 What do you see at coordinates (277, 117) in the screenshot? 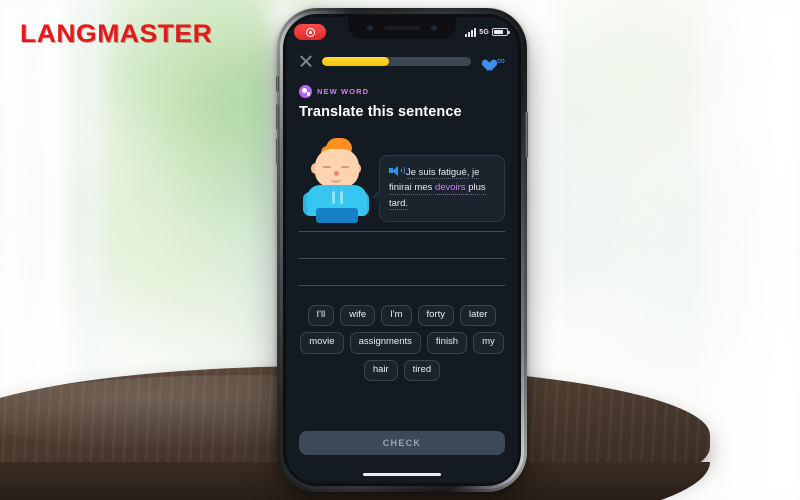
I see `volume-up-button` at bounding box center [277, 117].